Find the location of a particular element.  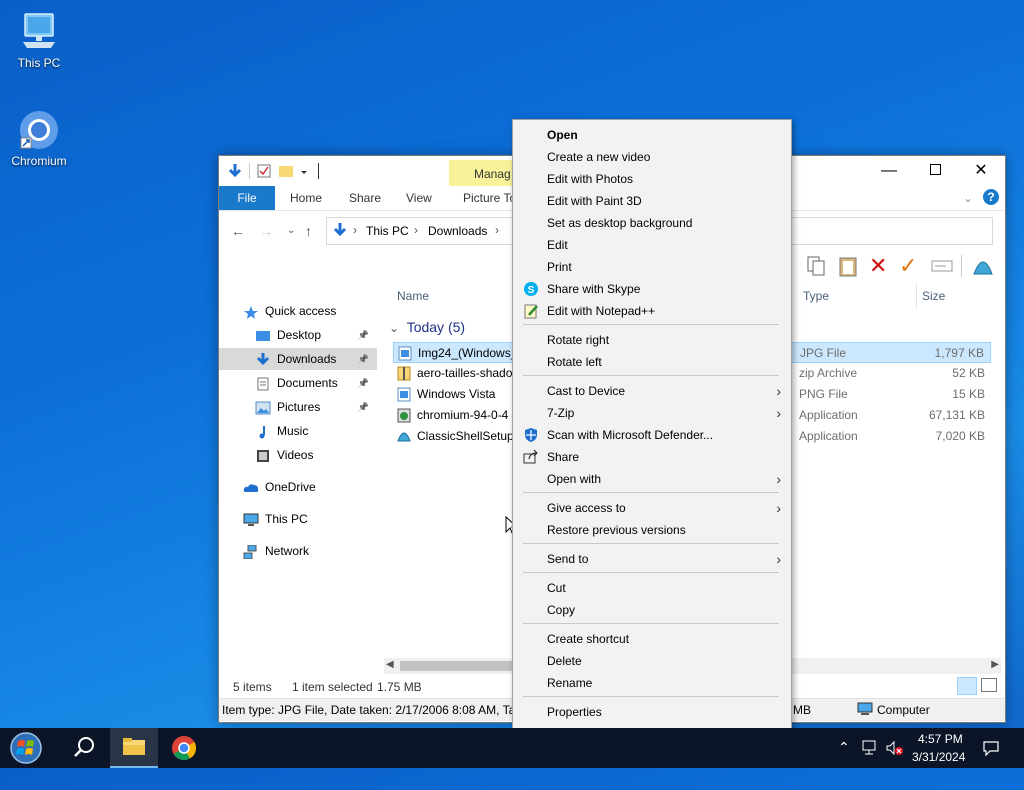

menu-item-delete: Delete is located at coordinates (652, 661).